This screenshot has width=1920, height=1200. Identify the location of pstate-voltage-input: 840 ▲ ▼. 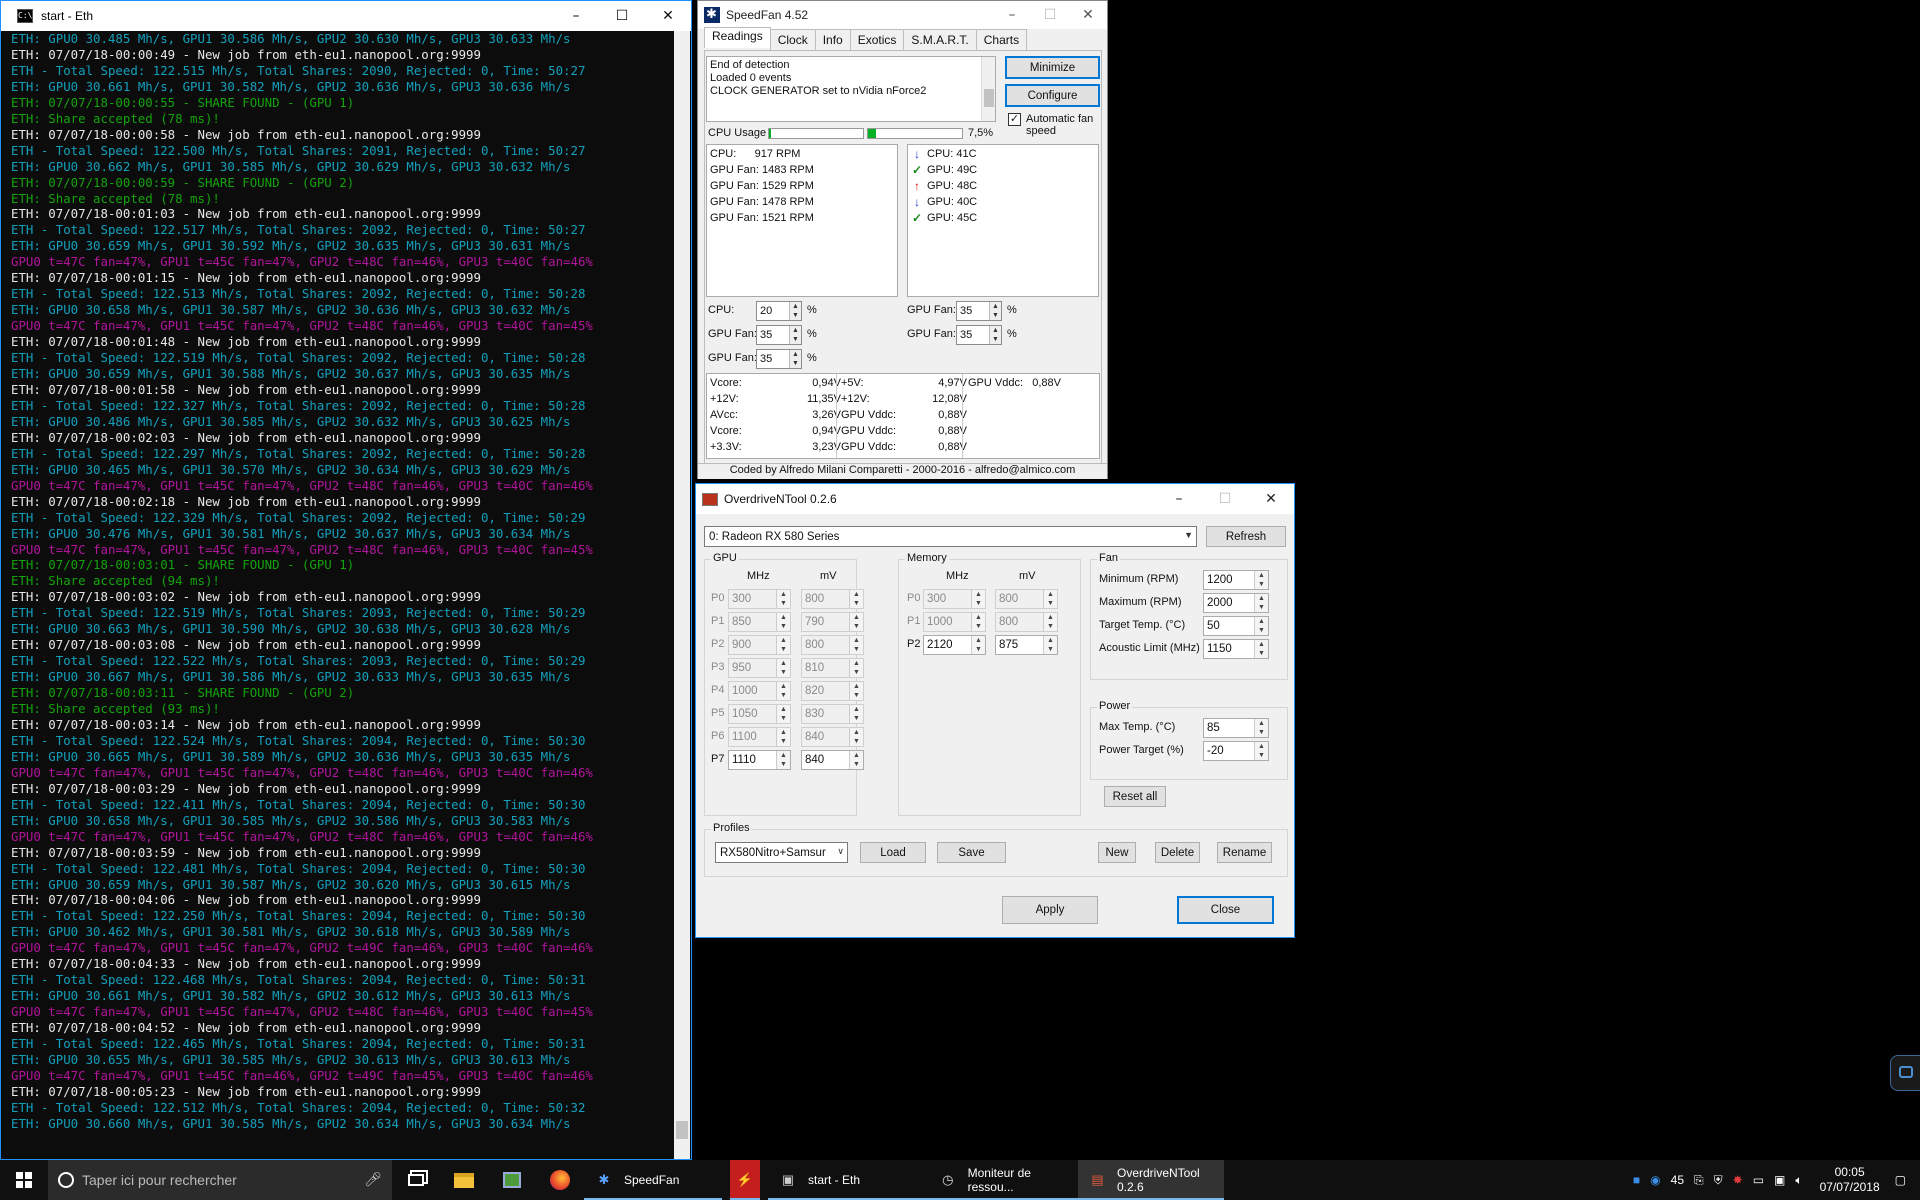
(832, 760).